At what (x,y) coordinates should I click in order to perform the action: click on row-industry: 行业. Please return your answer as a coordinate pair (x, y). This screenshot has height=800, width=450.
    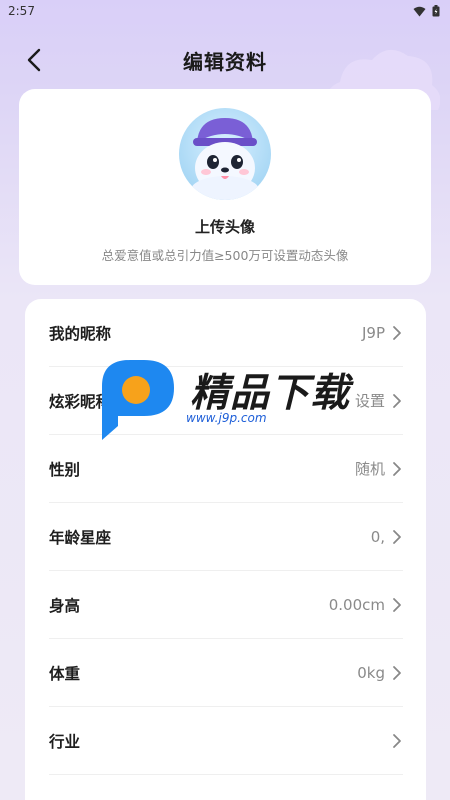
    Looking at the image, I should click on (226, 741).